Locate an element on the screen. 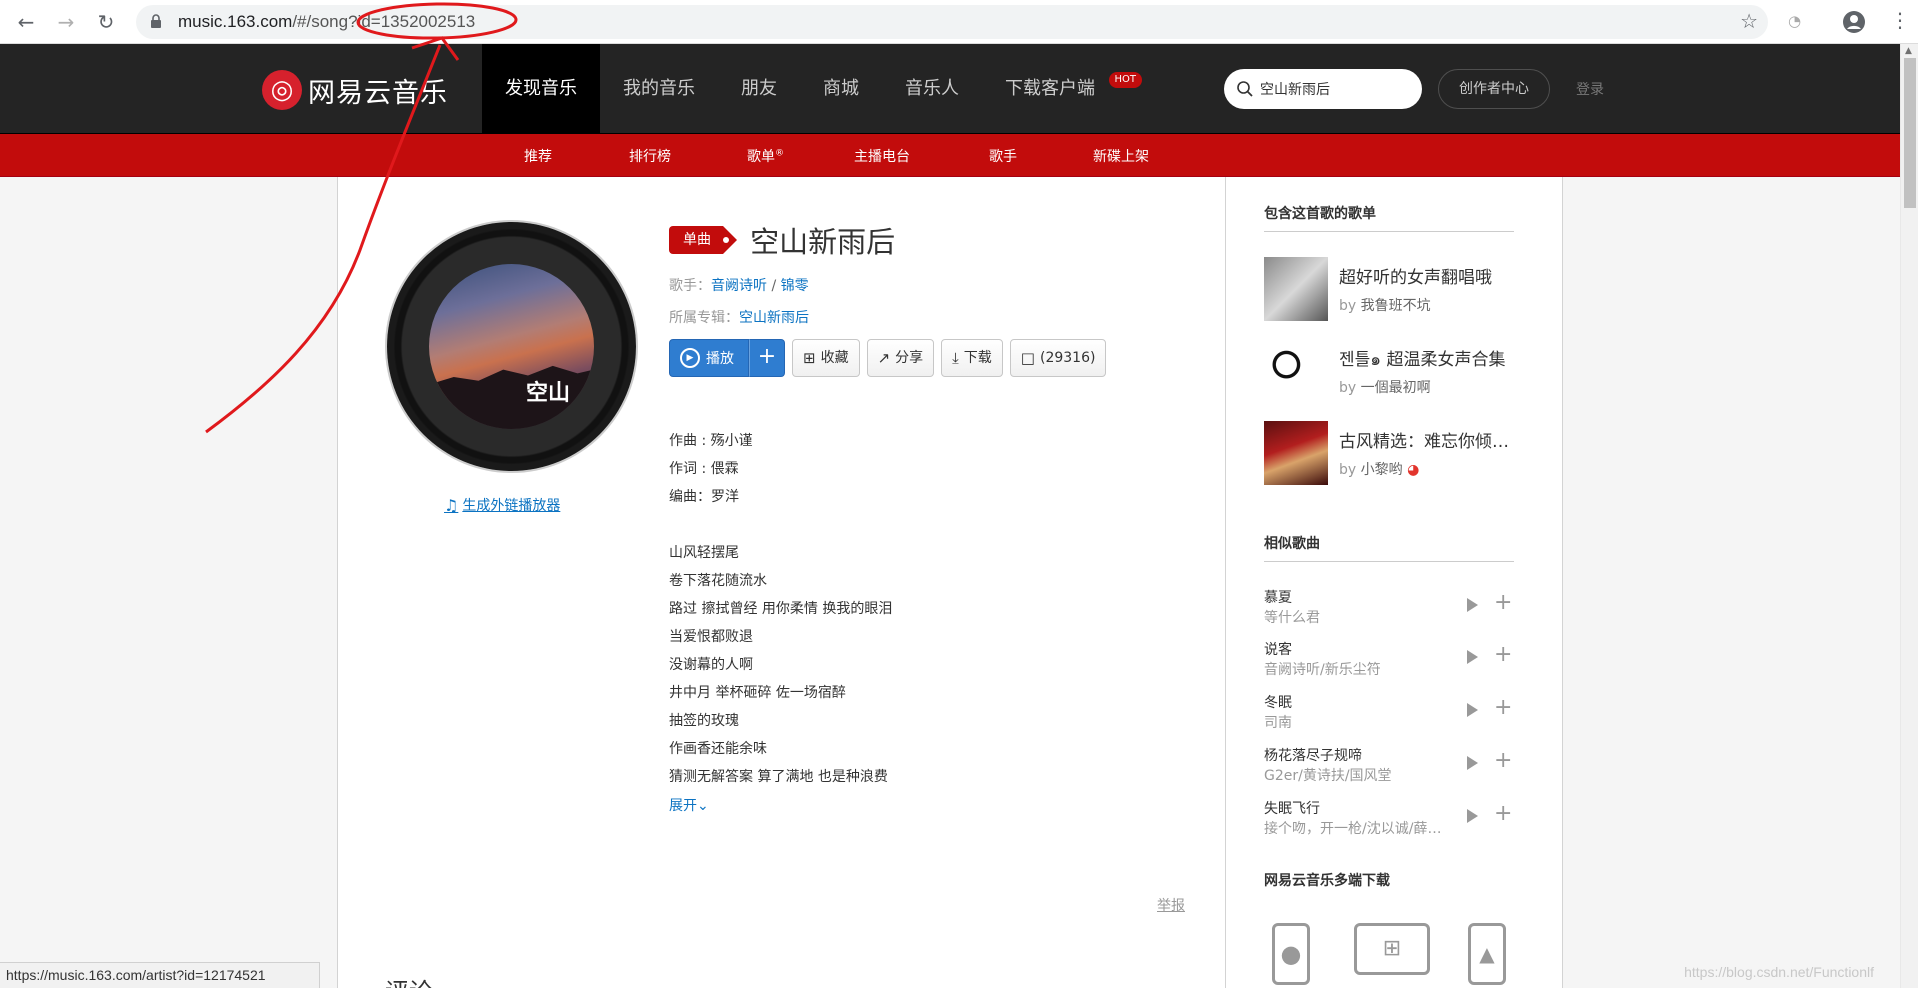 The height and width of the screenshot is (988, 1918). creator-center-button: 创作者中心 is located at coordinates (1494, 89).